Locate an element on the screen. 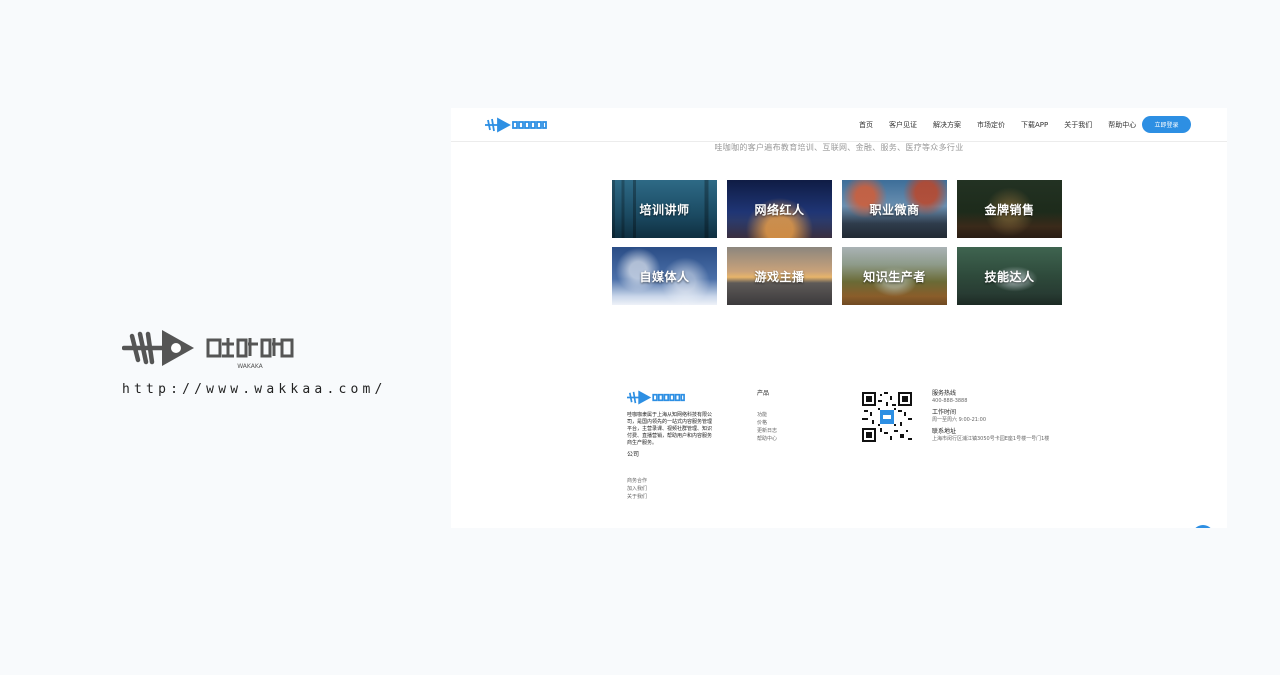  tile-game-streamer: 游戏主播 is located at coordinates (779, 276).